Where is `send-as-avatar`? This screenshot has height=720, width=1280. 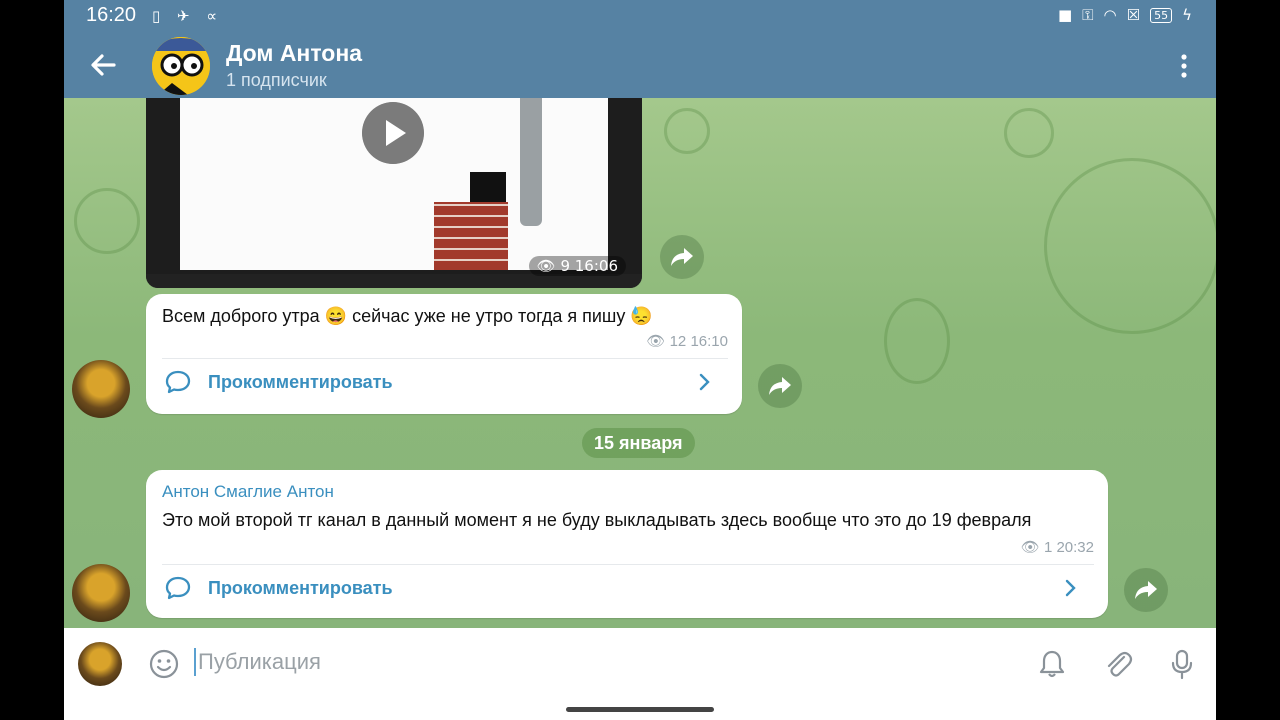
send-as-avatar is located at coordinates (100, 664).